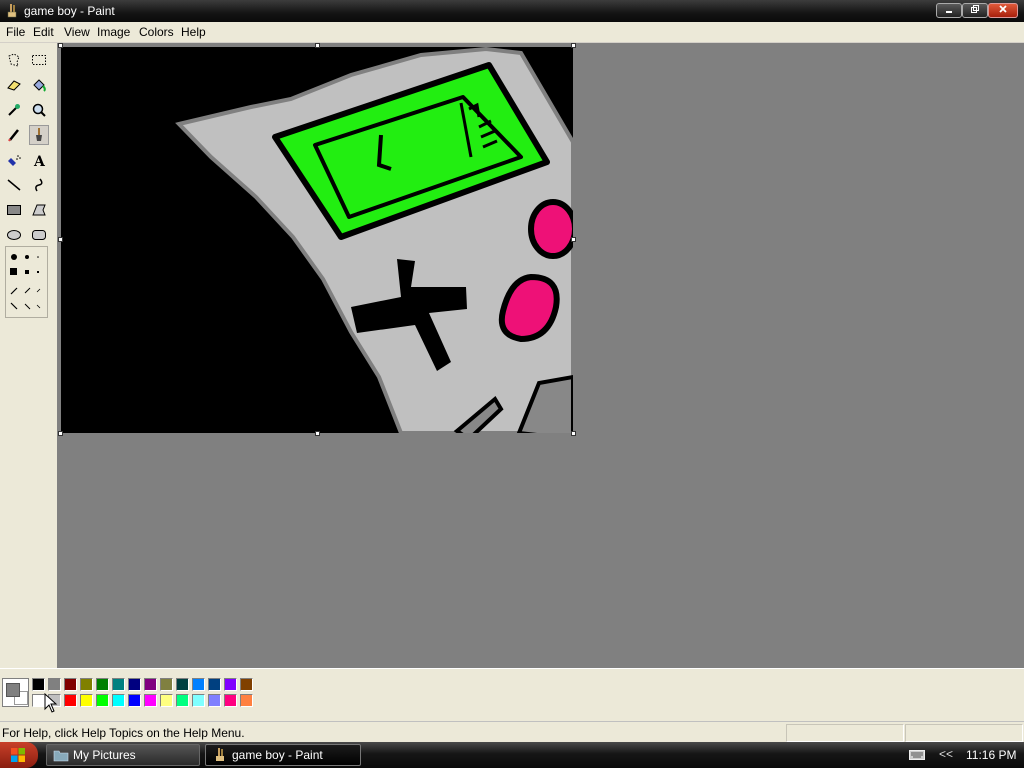 The image size is (1024, 768). Describe the element at coordinates (277, 755) in the screenshot. I see `taskbar-button-label: game boy - Paint` at that location.